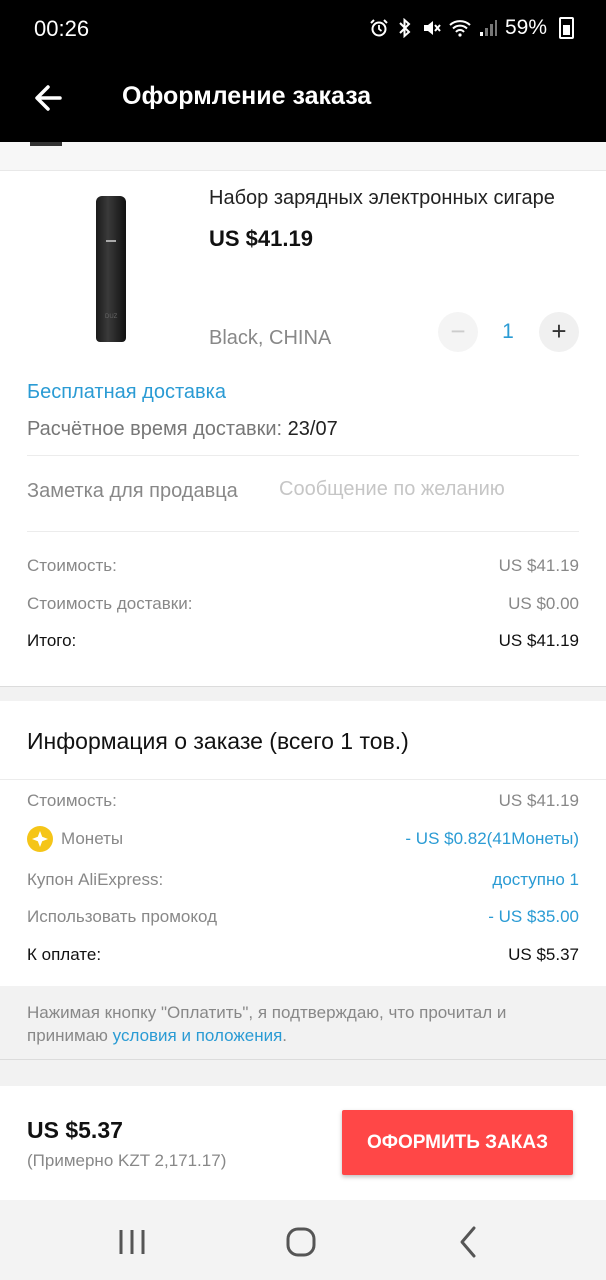  What do you see at coordinates (458, 332) in the screenshot?
I see `quantity-minus-button: −` at bounding box center [458, 332].